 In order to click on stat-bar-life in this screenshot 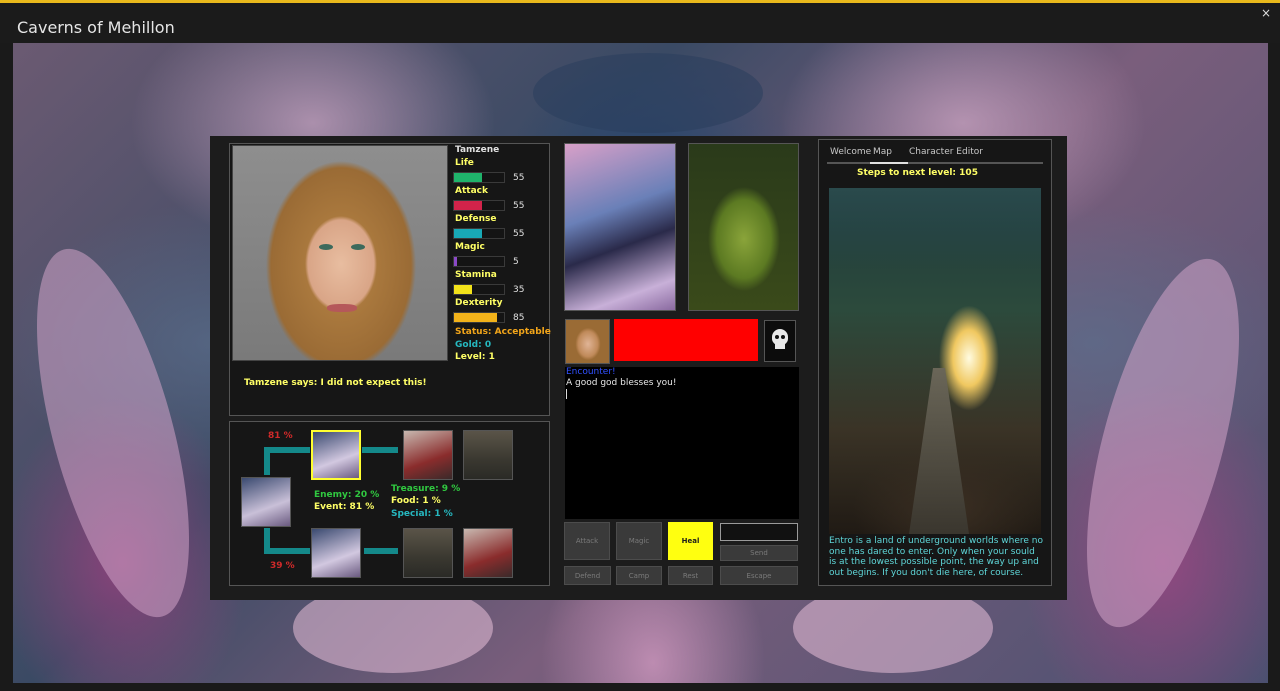, I will do `click(479, 177)`.